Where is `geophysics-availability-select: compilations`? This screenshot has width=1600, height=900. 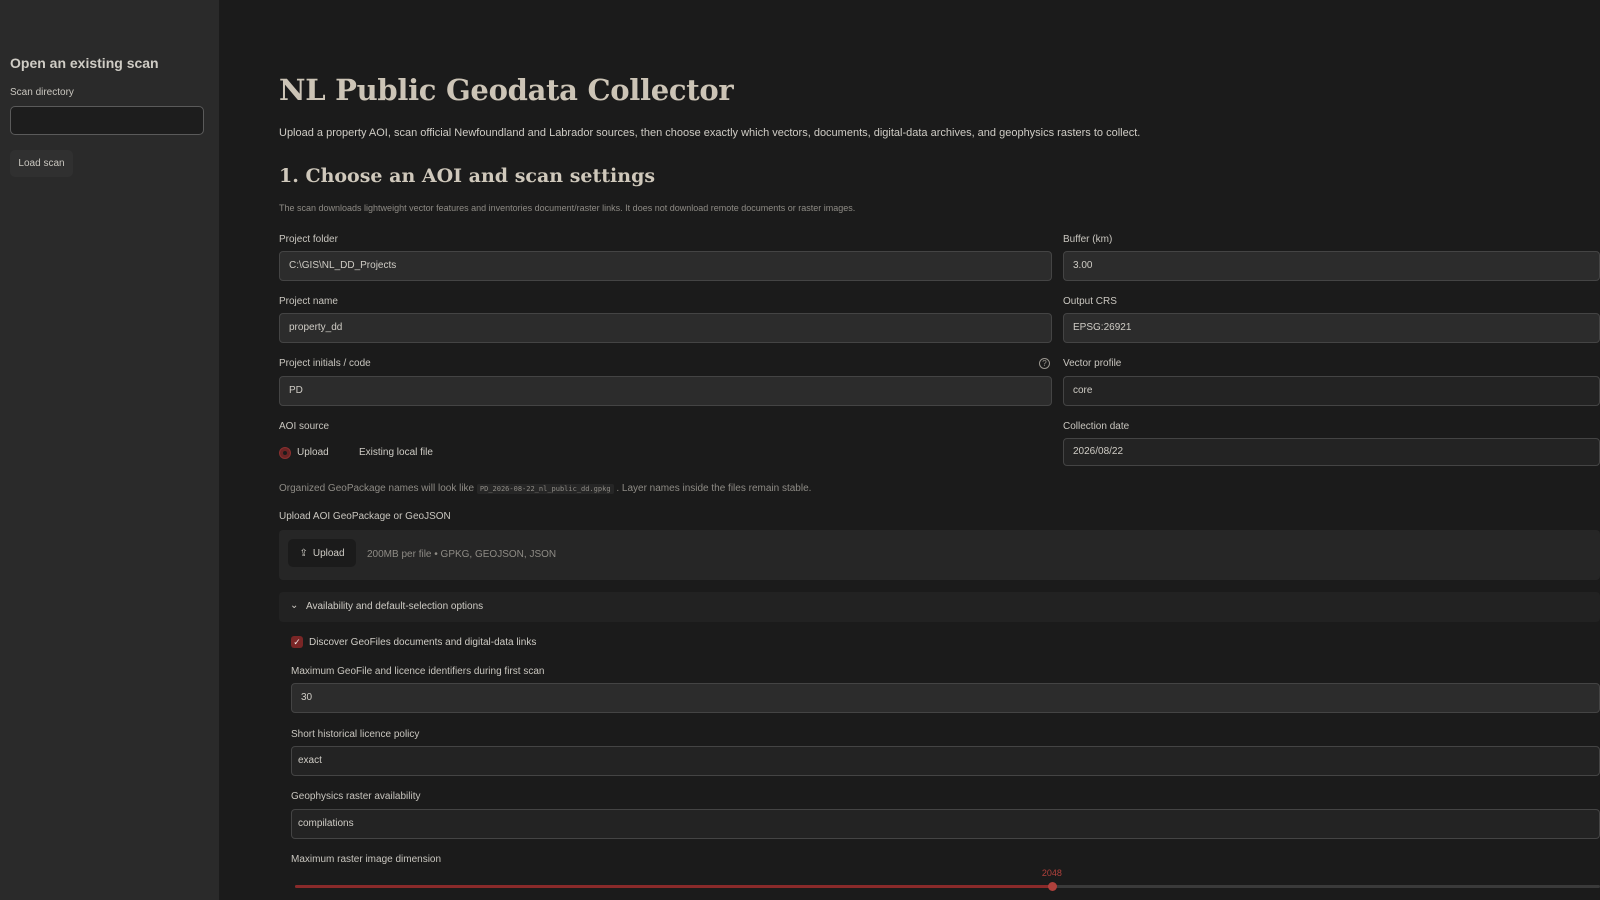 geophysics-availability-select: compilations is located at coordinates (945, 824).